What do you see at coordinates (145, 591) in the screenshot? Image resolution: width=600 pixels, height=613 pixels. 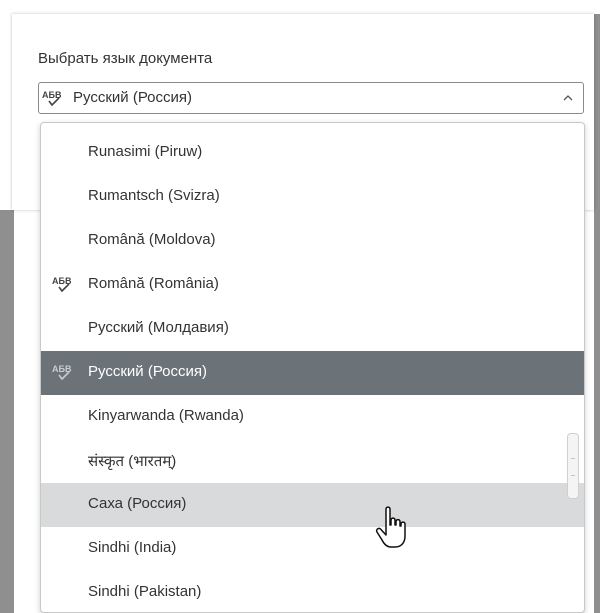 I see `language-option-label: Sindhi (Pakistan)` at bounding box center [145, 591].